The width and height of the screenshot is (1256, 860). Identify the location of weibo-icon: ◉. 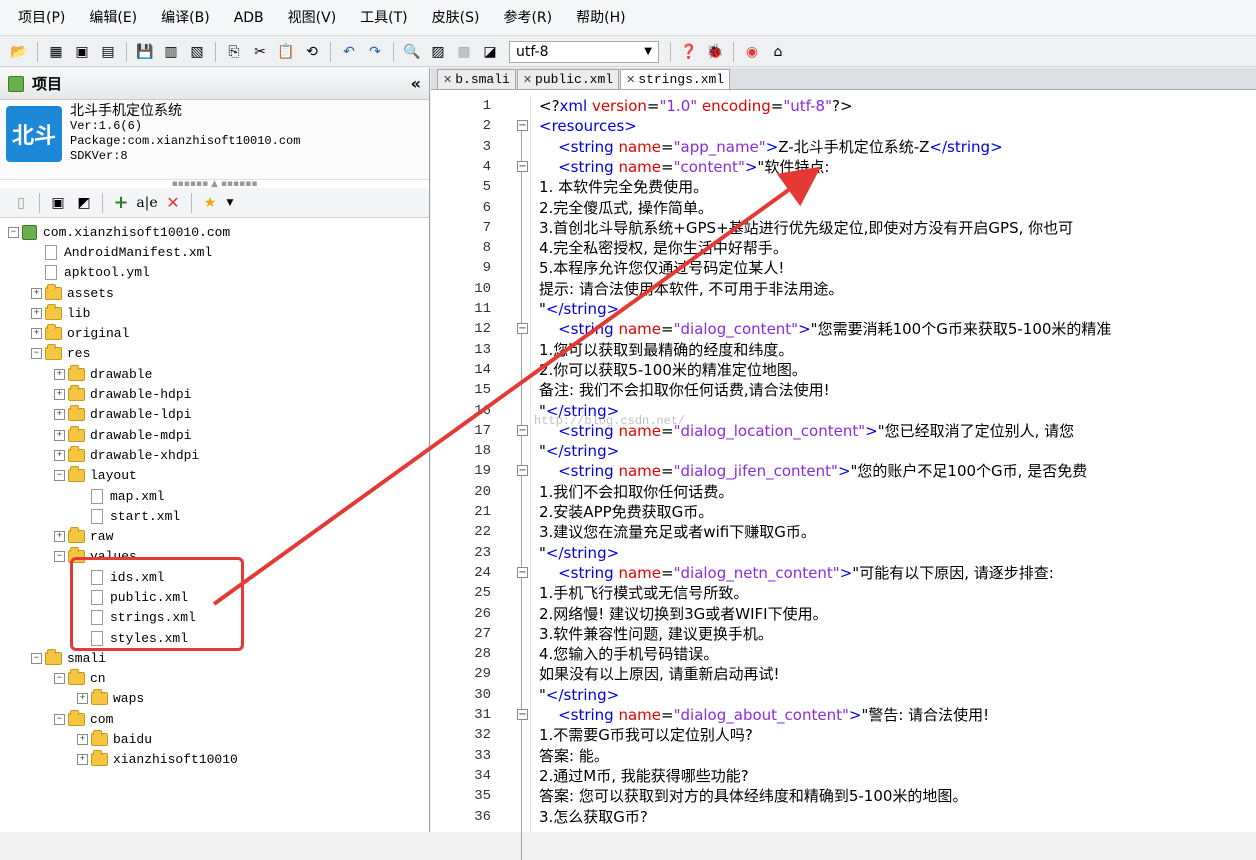
(752, 52).